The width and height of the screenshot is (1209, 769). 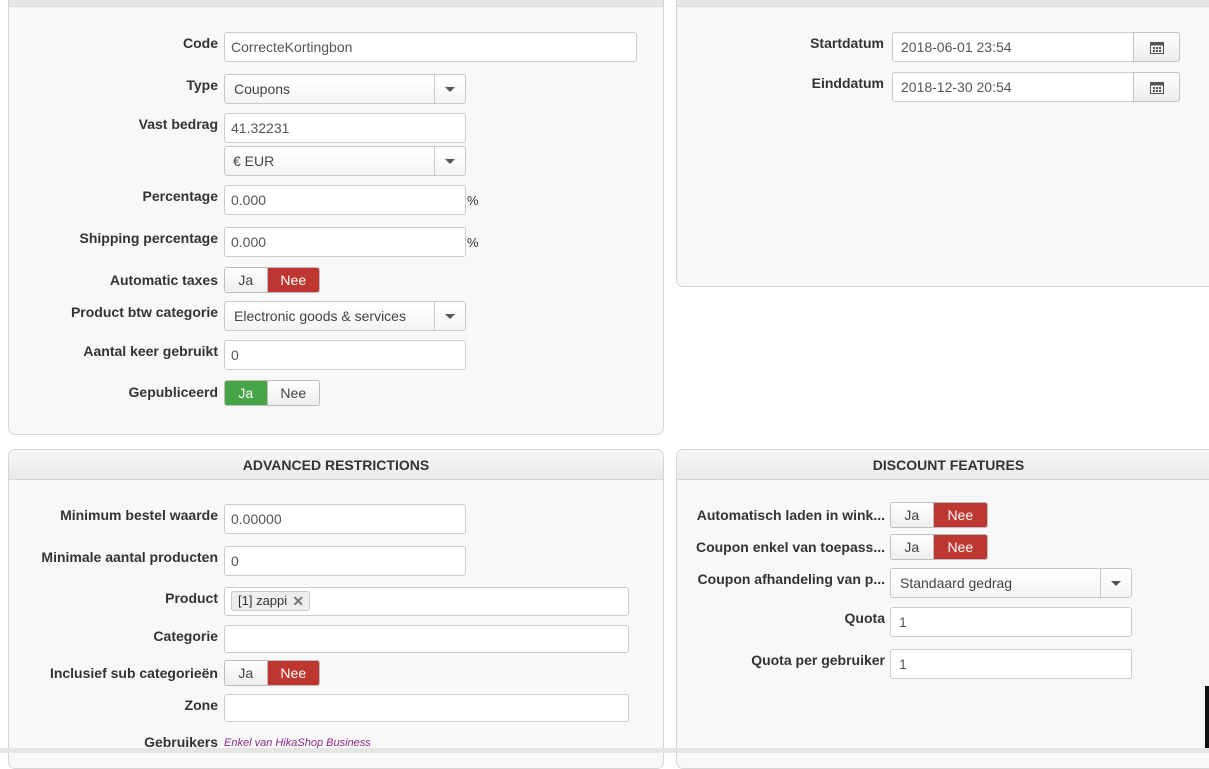 I want to click on include-subcategories-toggle: Ja Nee, so click(x=272, y=673).